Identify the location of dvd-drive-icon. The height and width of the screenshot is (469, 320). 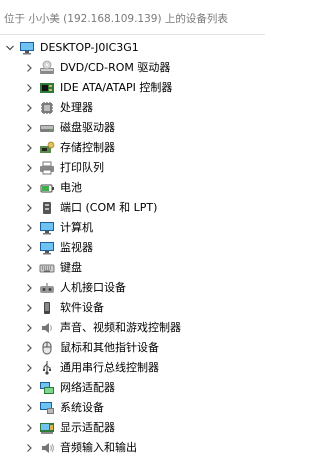
(47, 68).